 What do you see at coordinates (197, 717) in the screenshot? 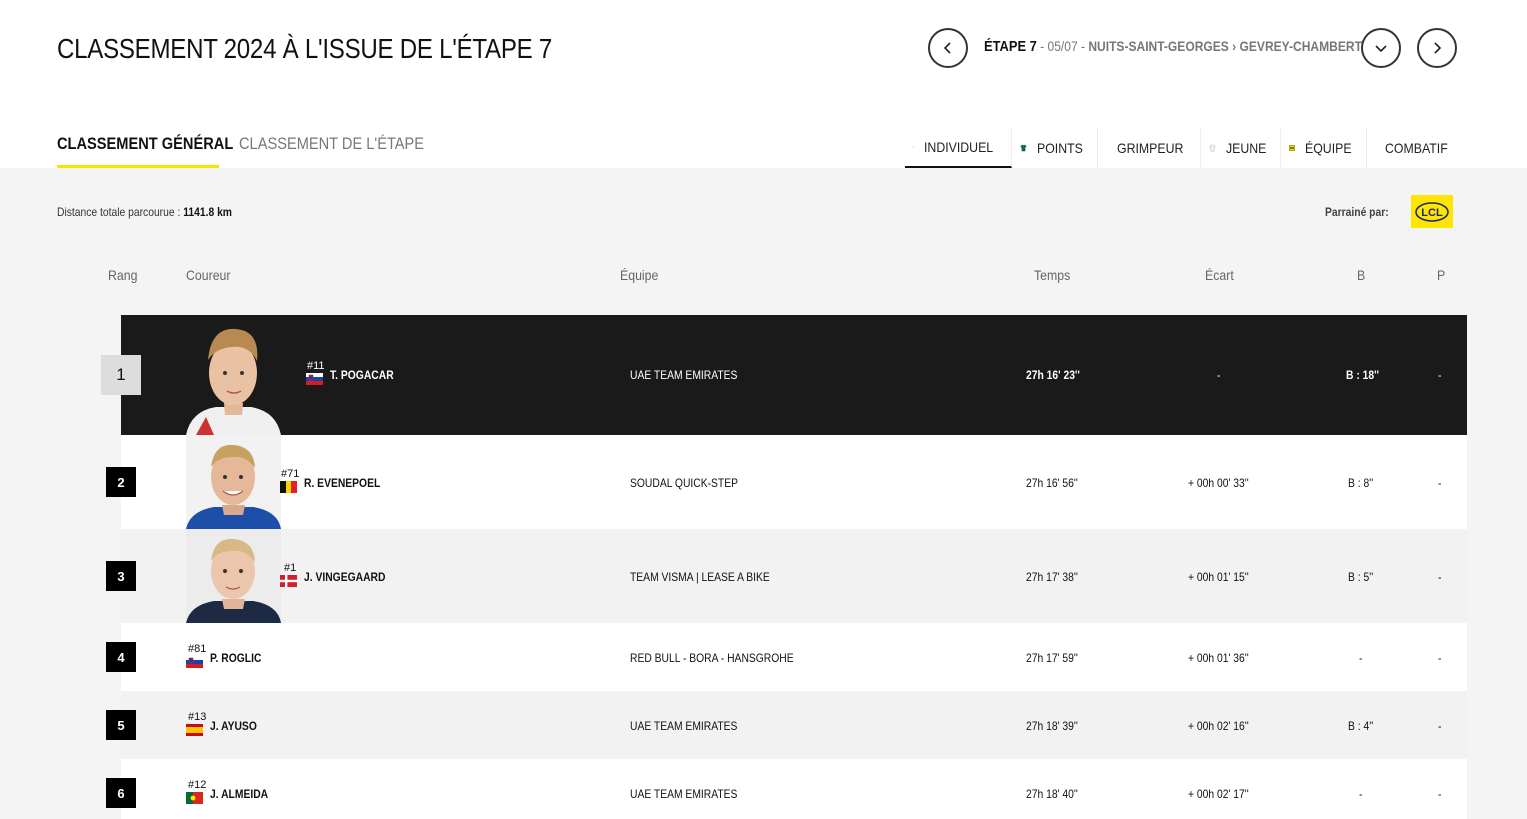
I see `rider-bib: #13` at bounding box center [197, 717].